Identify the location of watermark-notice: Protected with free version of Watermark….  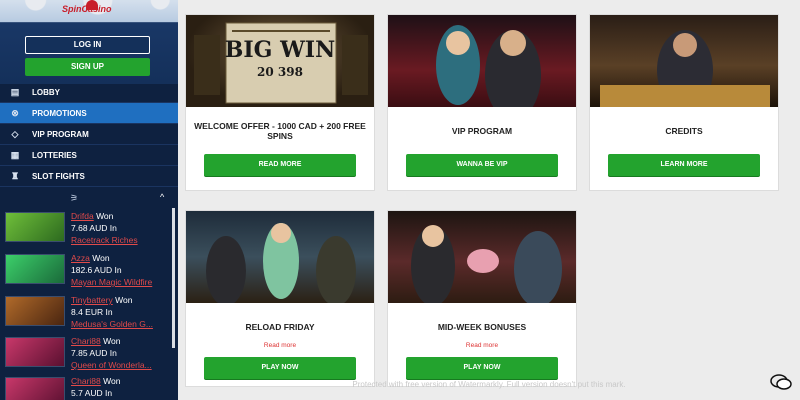
(489, 384).